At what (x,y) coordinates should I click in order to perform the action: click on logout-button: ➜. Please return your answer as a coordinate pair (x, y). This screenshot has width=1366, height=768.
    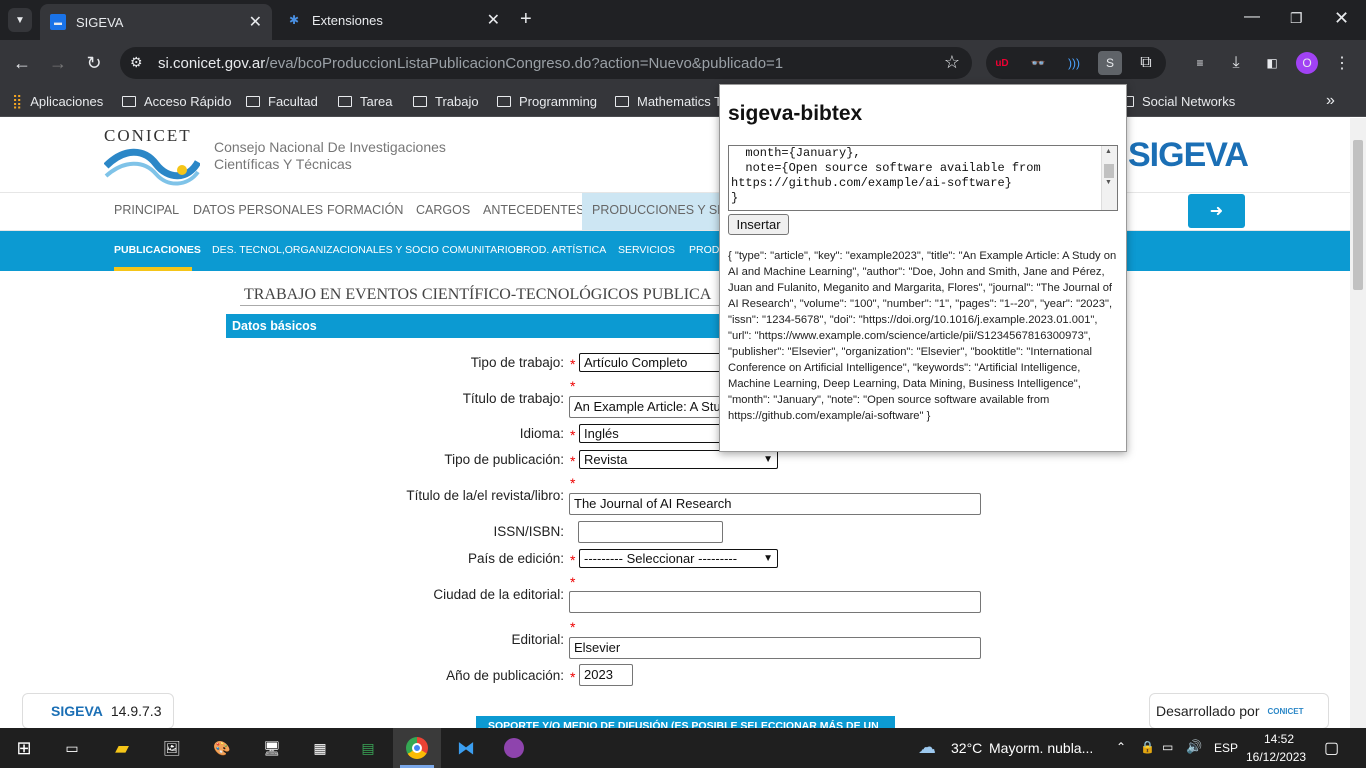
    Looking at the image, I should click on (1216, 211).